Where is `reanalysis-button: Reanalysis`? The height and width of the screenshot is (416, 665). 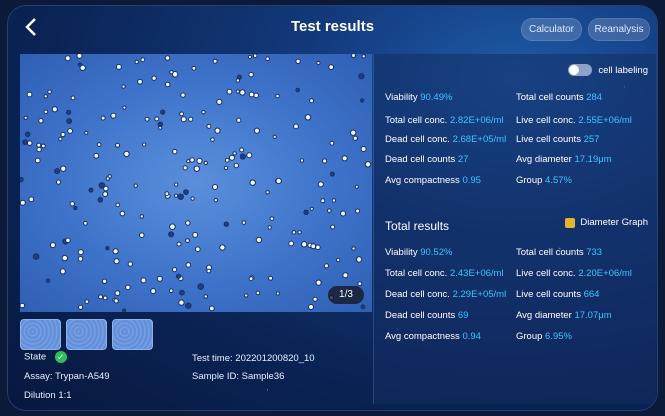 reanalysis-button: Reanalysis is located at coordinates (619, 29).